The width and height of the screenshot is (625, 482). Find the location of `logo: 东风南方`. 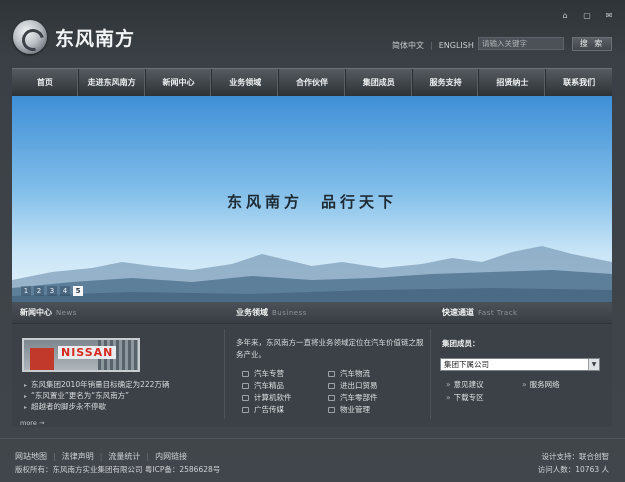

logo: 东风南方 is located at coordinates (74, 37).